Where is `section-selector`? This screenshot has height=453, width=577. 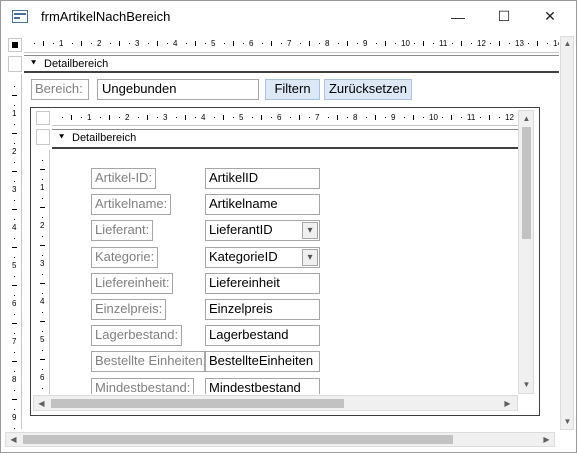 section-selector is located at coordinates (15, 64).